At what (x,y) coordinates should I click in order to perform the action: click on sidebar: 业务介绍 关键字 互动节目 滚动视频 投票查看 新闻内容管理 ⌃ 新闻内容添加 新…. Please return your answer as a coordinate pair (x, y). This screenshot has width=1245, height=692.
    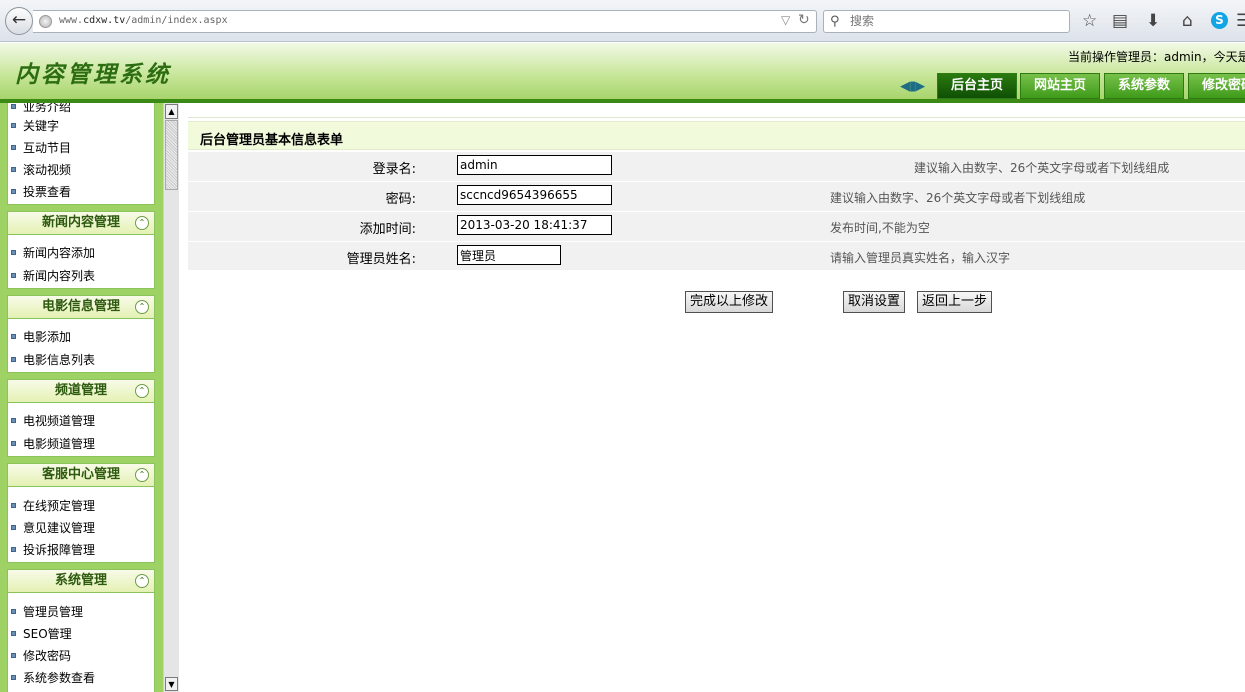
    Looking at the image, I should click on (81, 397).